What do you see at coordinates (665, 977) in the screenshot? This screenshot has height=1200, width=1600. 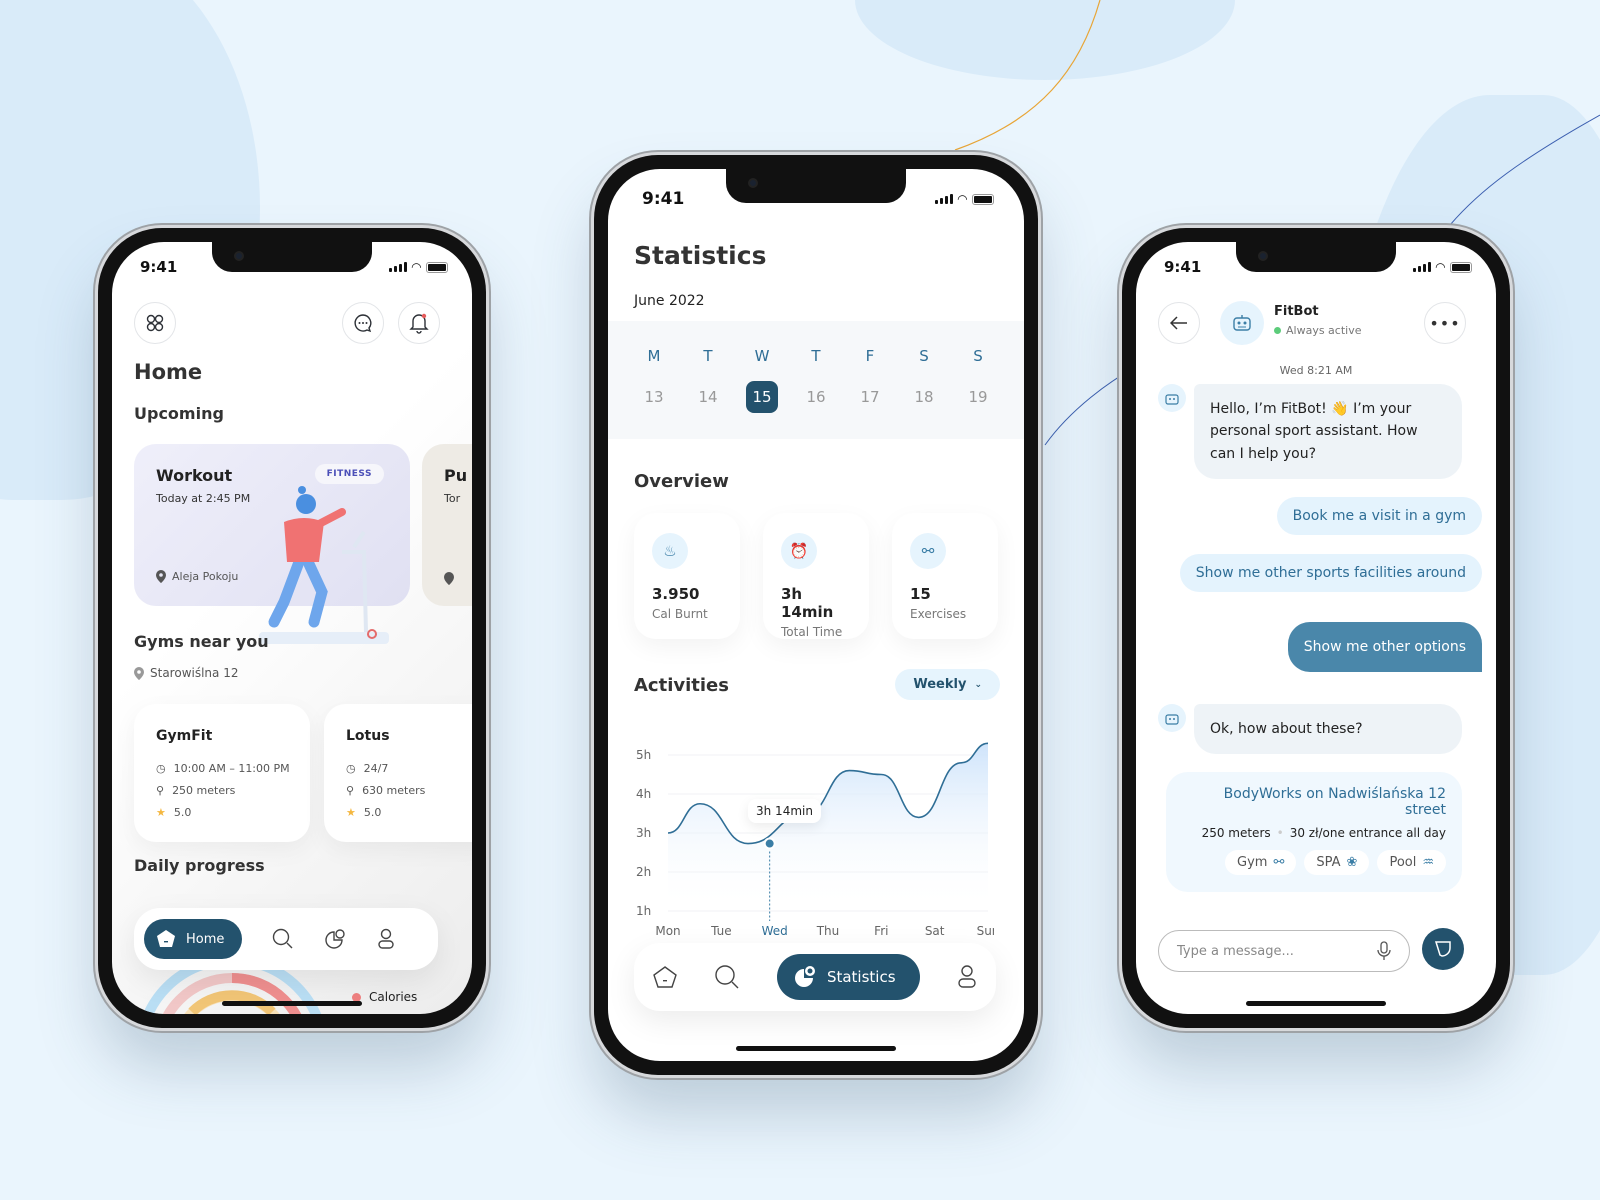 I see `nav-home-icon` at bounding box center [665, 977].